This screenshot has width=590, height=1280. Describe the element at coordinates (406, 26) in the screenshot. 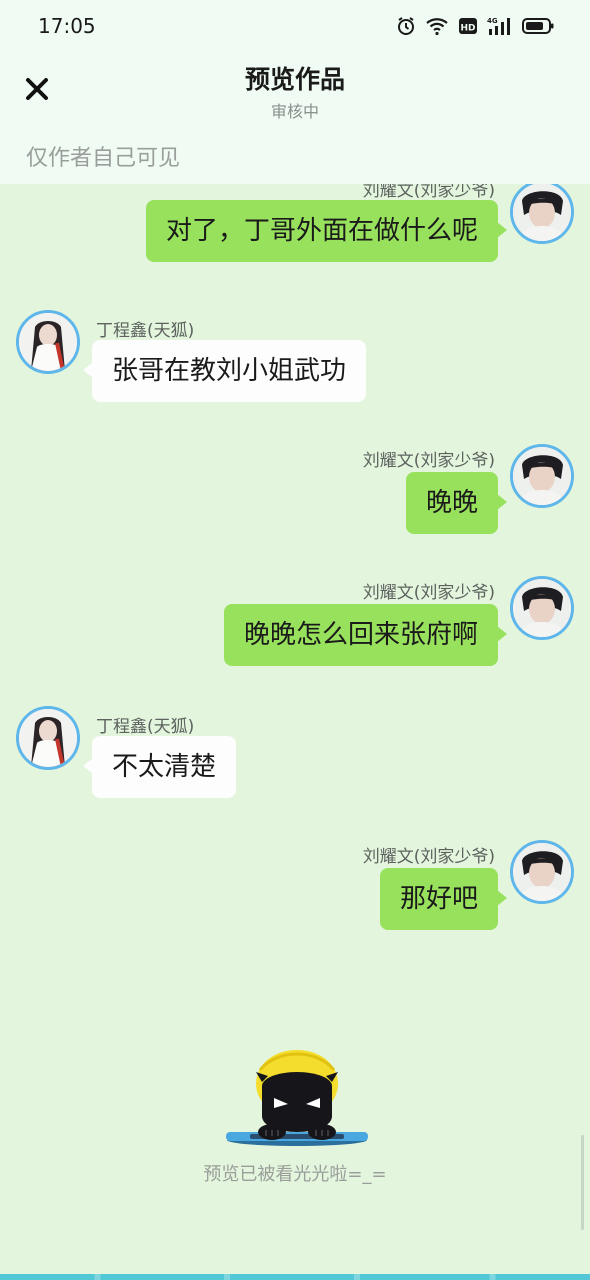

I see `alarm-icon` at that location.